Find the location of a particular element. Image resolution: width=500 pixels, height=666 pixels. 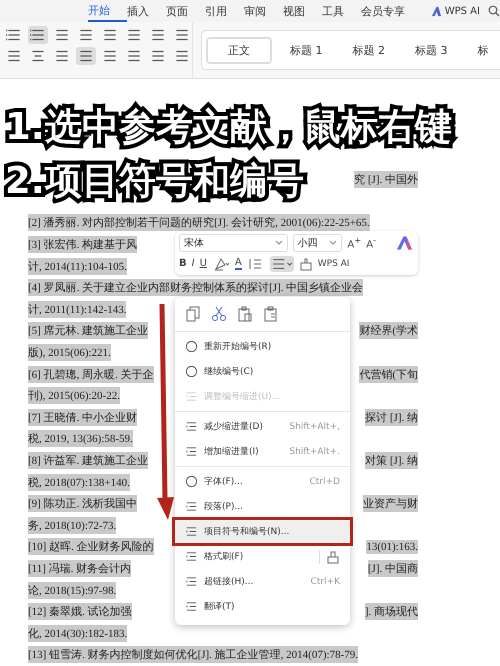

reference-text: 税, 2018(07):138+140. is located at coordinates (79, 482).